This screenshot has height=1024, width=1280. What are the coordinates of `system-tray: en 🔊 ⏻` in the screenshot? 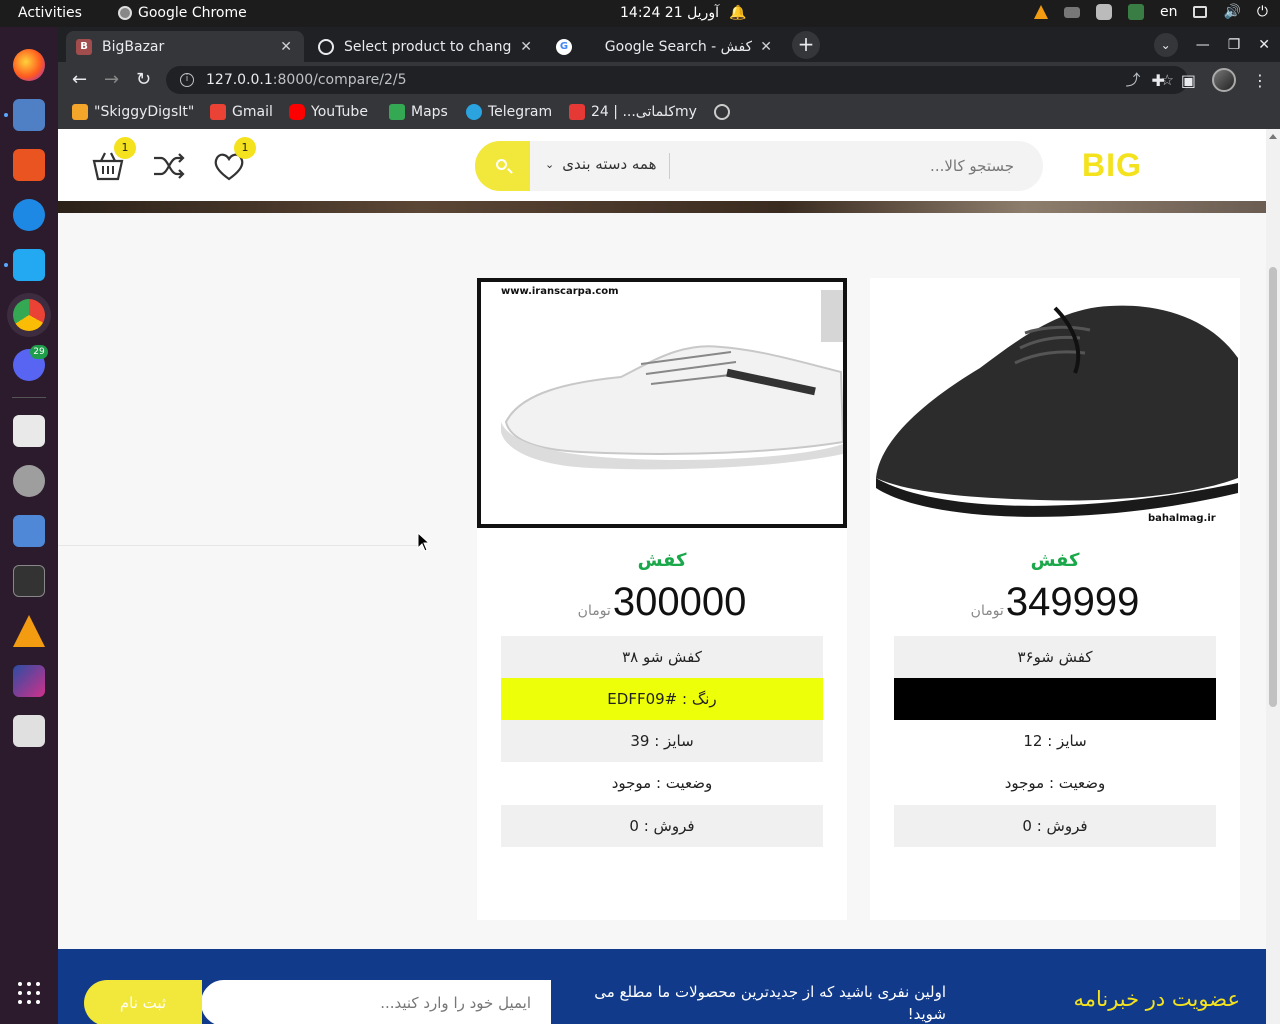 It's located at (1150, 12).